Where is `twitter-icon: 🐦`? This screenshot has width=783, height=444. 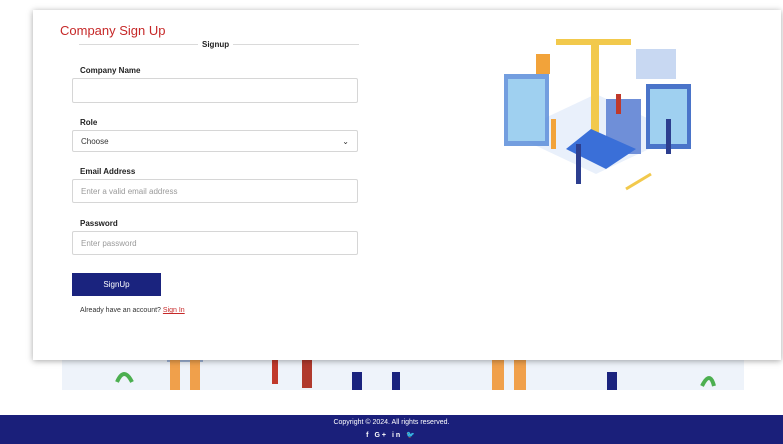 twitter-icon: 🐦 is located at coordinates (411, 435).